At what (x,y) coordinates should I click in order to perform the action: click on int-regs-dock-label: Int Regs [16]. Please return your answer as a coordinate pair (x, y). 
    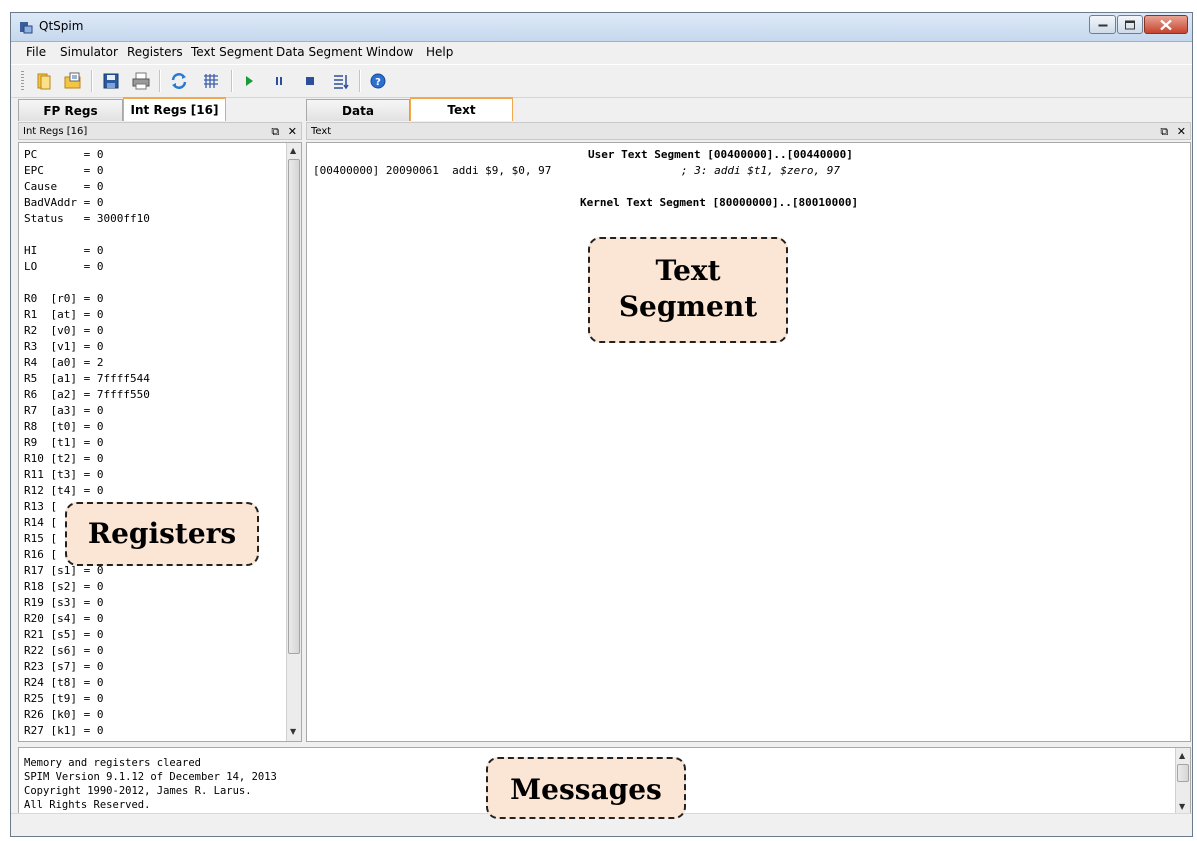
    Looking at the image, I should click on (55, 131).